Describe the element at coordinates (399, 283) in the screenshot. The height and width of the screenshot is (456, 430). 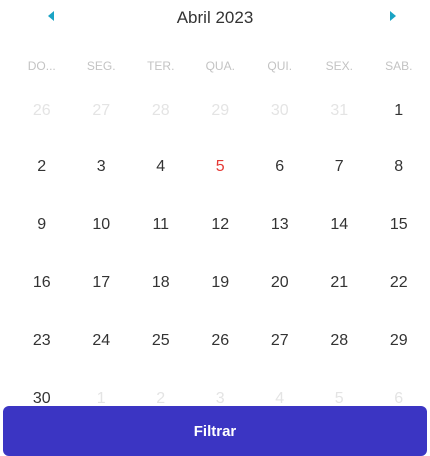
I see `day-cell: 22` at that location.